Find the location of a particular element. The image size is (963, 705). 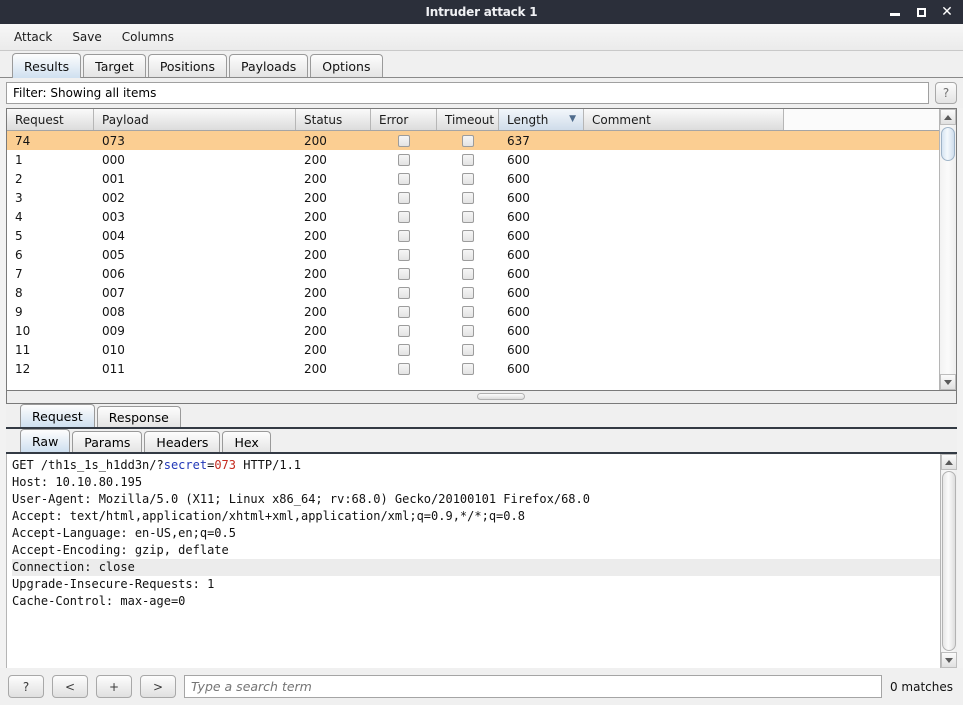

tab-payloads: Payloads is located at coordinates (269, 65).